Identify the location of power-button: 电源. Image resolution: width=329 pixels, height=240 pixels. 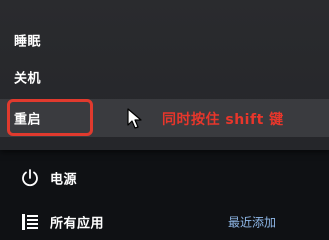
(164, 178).